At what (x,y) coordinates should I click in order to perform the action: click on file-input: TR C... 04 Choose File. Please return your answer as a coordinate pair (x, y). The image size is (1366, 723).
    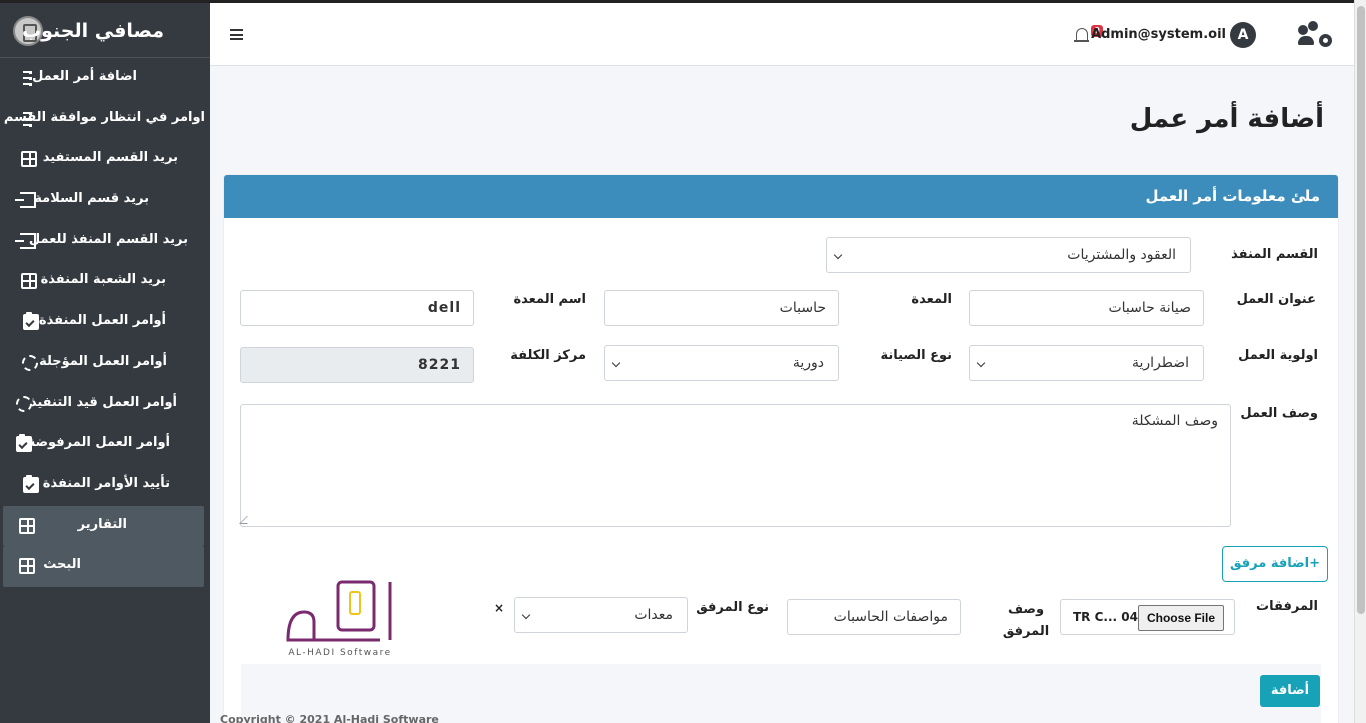
    Looking at the image, I should click on (1147, 617).